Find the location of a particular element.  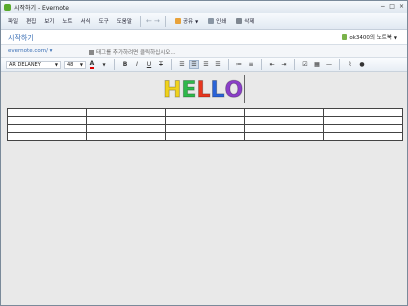

tag-icon is located at coordinates (91, 52).